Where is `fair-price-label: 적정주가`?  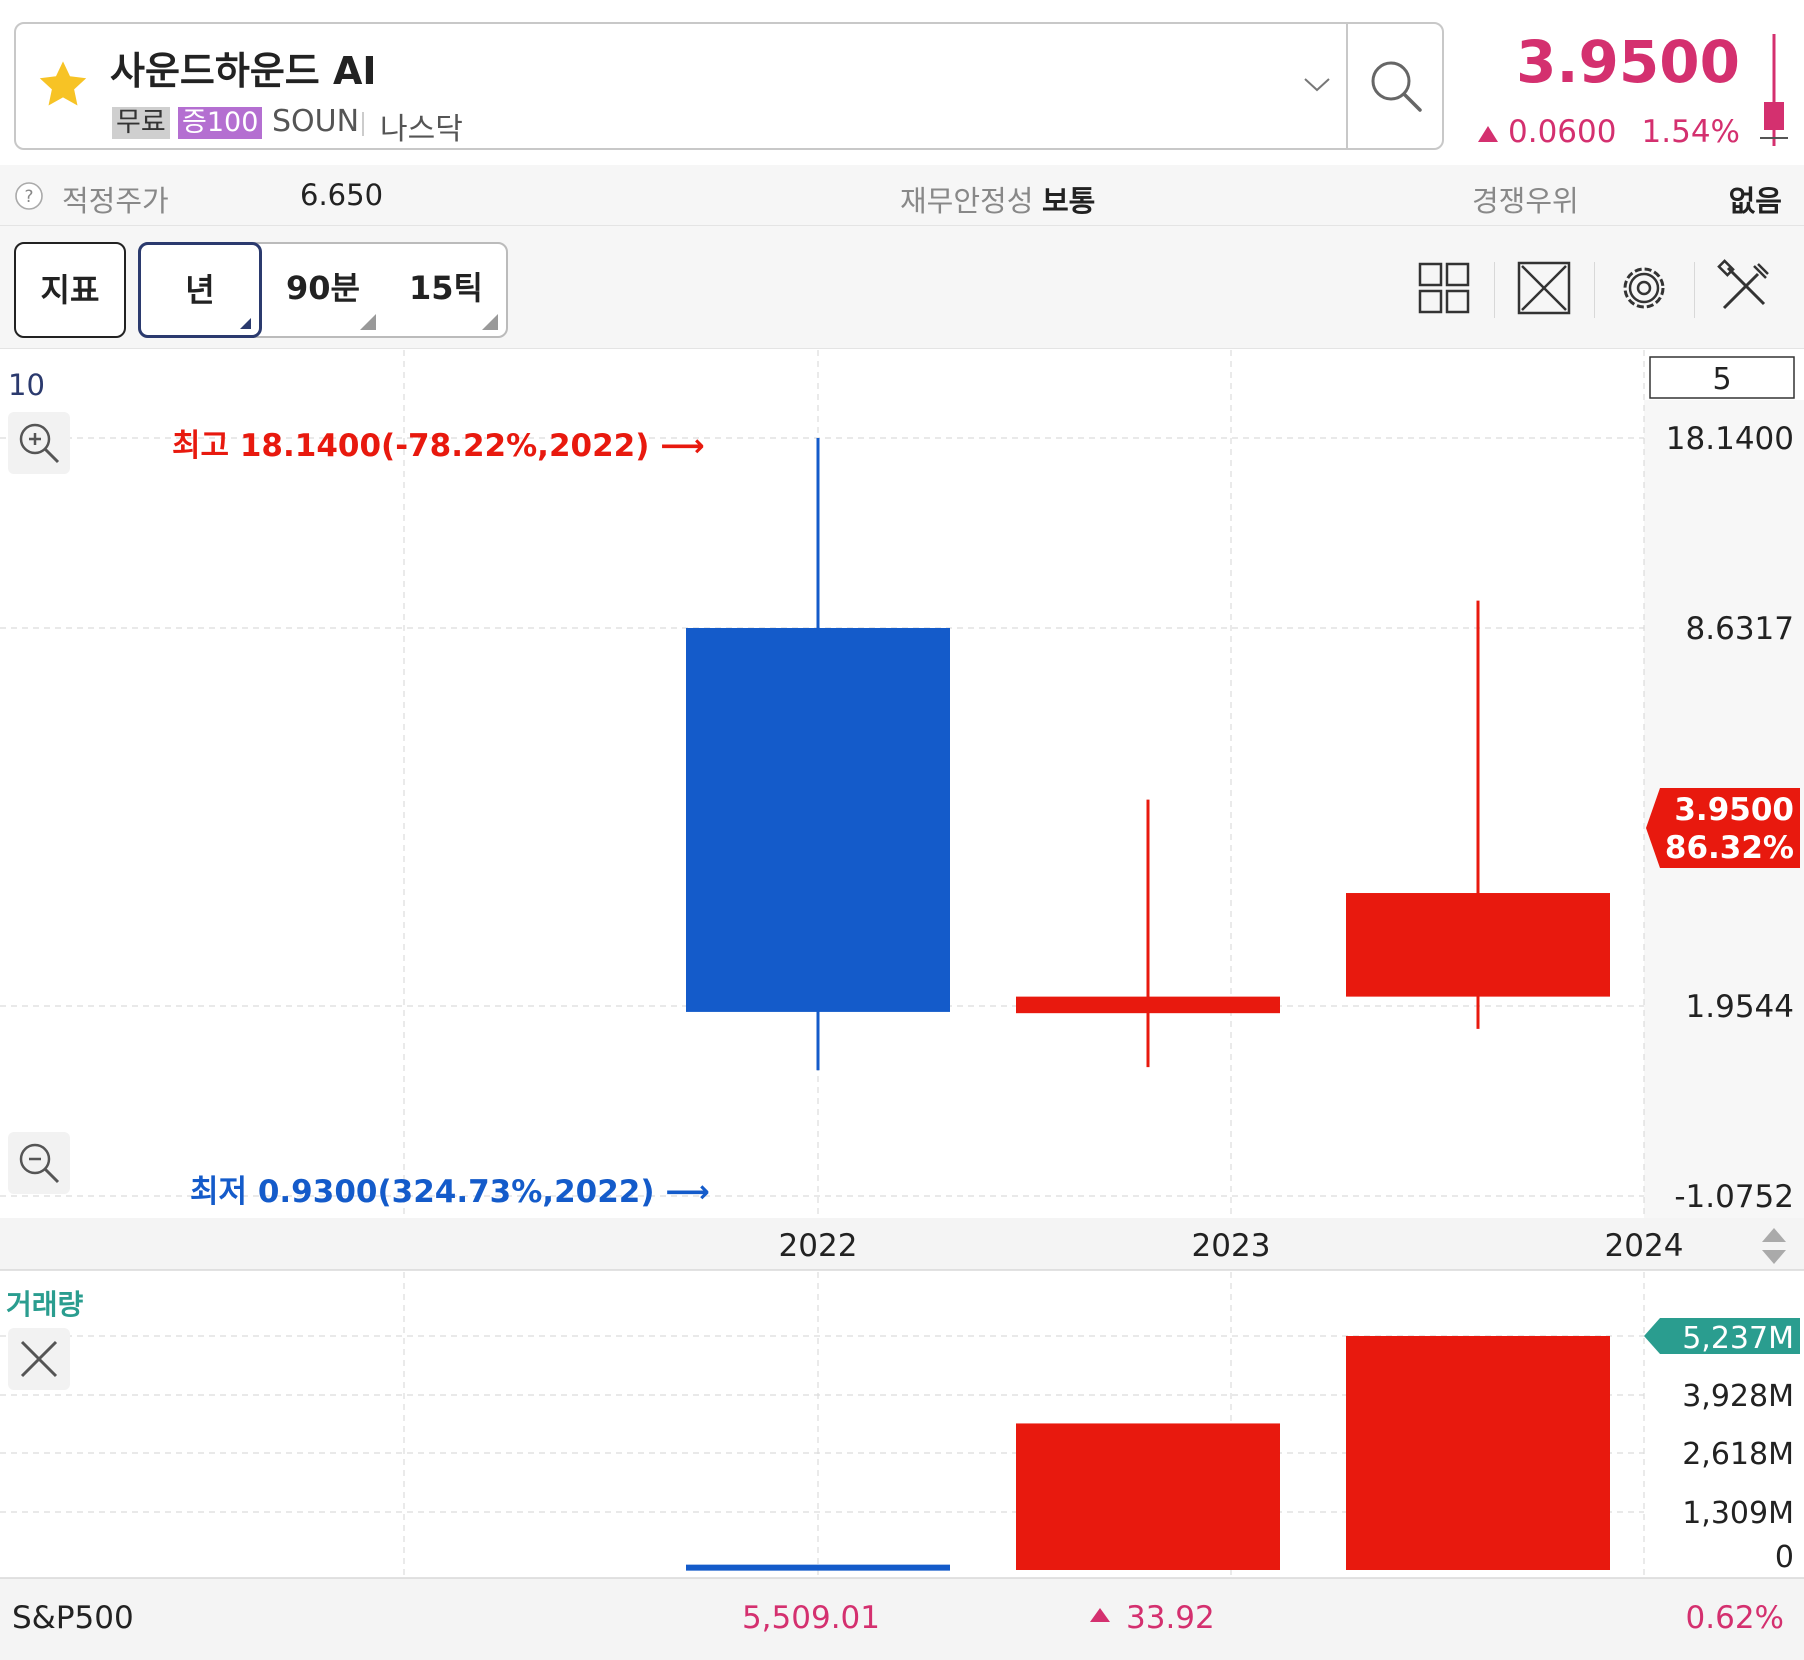
fair-price-label: 적정주가 is located at coordinates (115, 201).